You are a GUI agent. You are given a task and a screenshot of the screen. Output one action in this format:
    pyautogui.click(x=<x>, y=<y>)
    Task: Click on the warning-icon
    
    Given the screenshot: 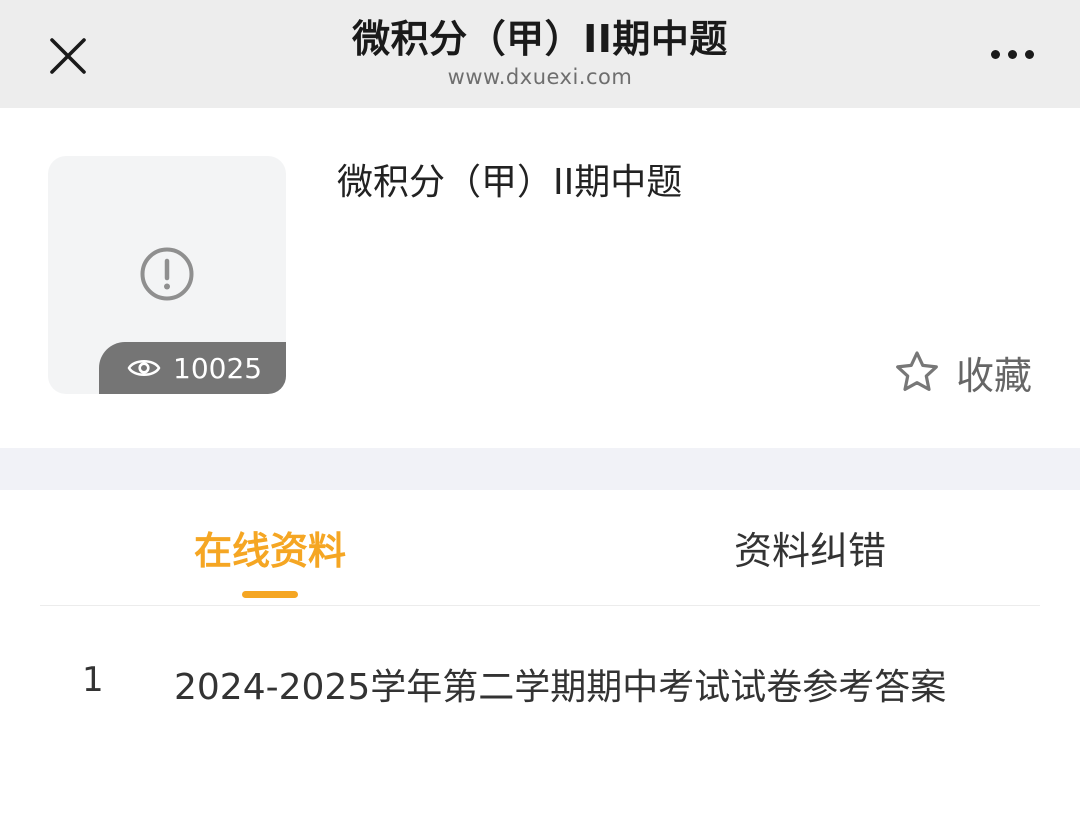 What is the action you would take?
    pyautogui.click(x=167, y=274)
    